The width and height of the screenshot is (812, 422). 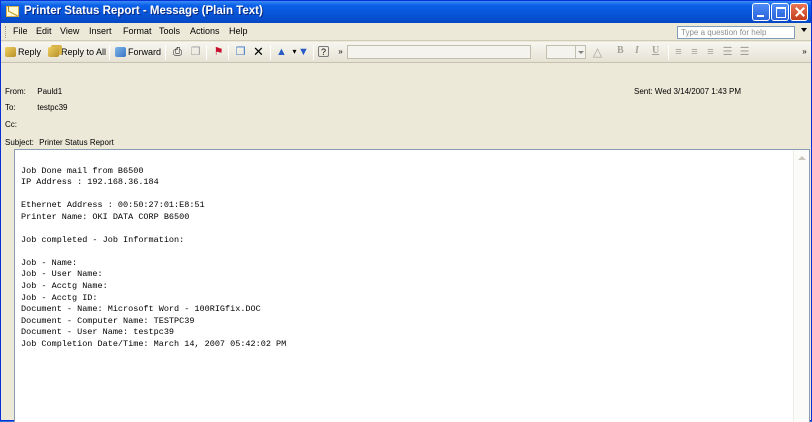 What do you see at coordinates (694, 52) in the screenshot?
I see `align-center-icon: ≡` at bounding box center [694, 52].